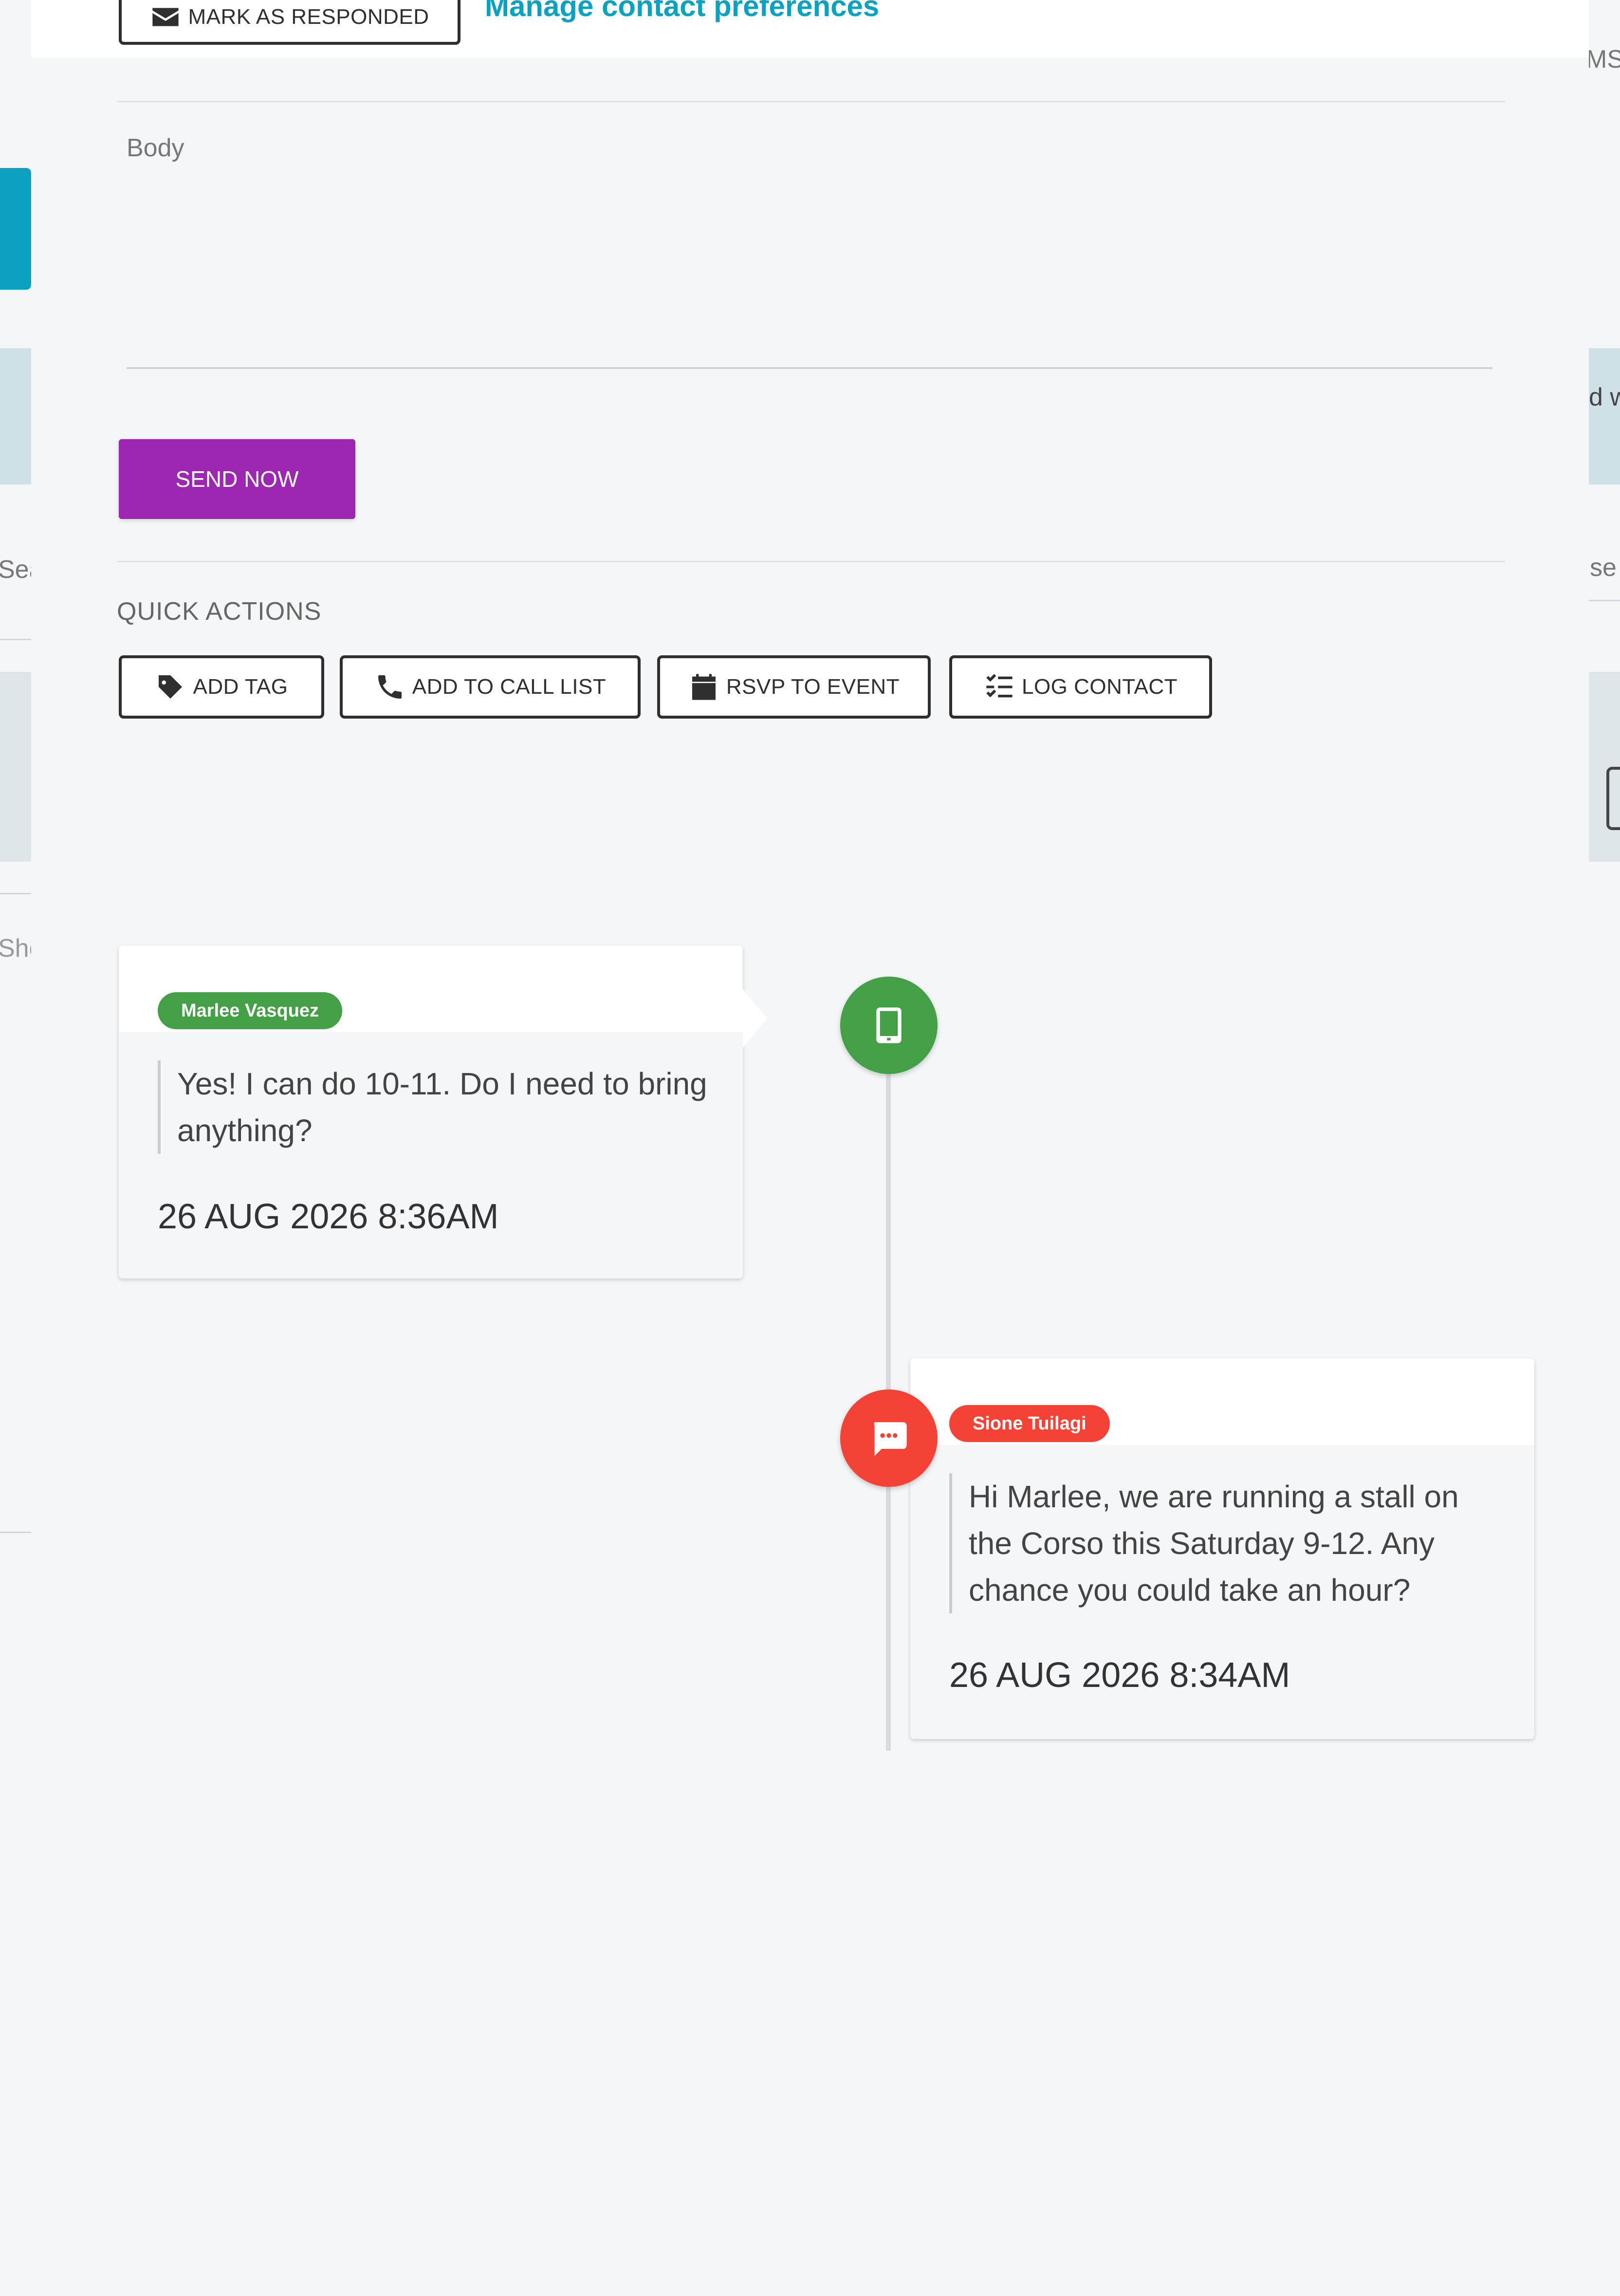 The height and width of the screenshot is (2296, 1620). What do you see at coordinates (166, 17) in the screenshot?
I see `envelope-icon` at bounding box center [166, 17].